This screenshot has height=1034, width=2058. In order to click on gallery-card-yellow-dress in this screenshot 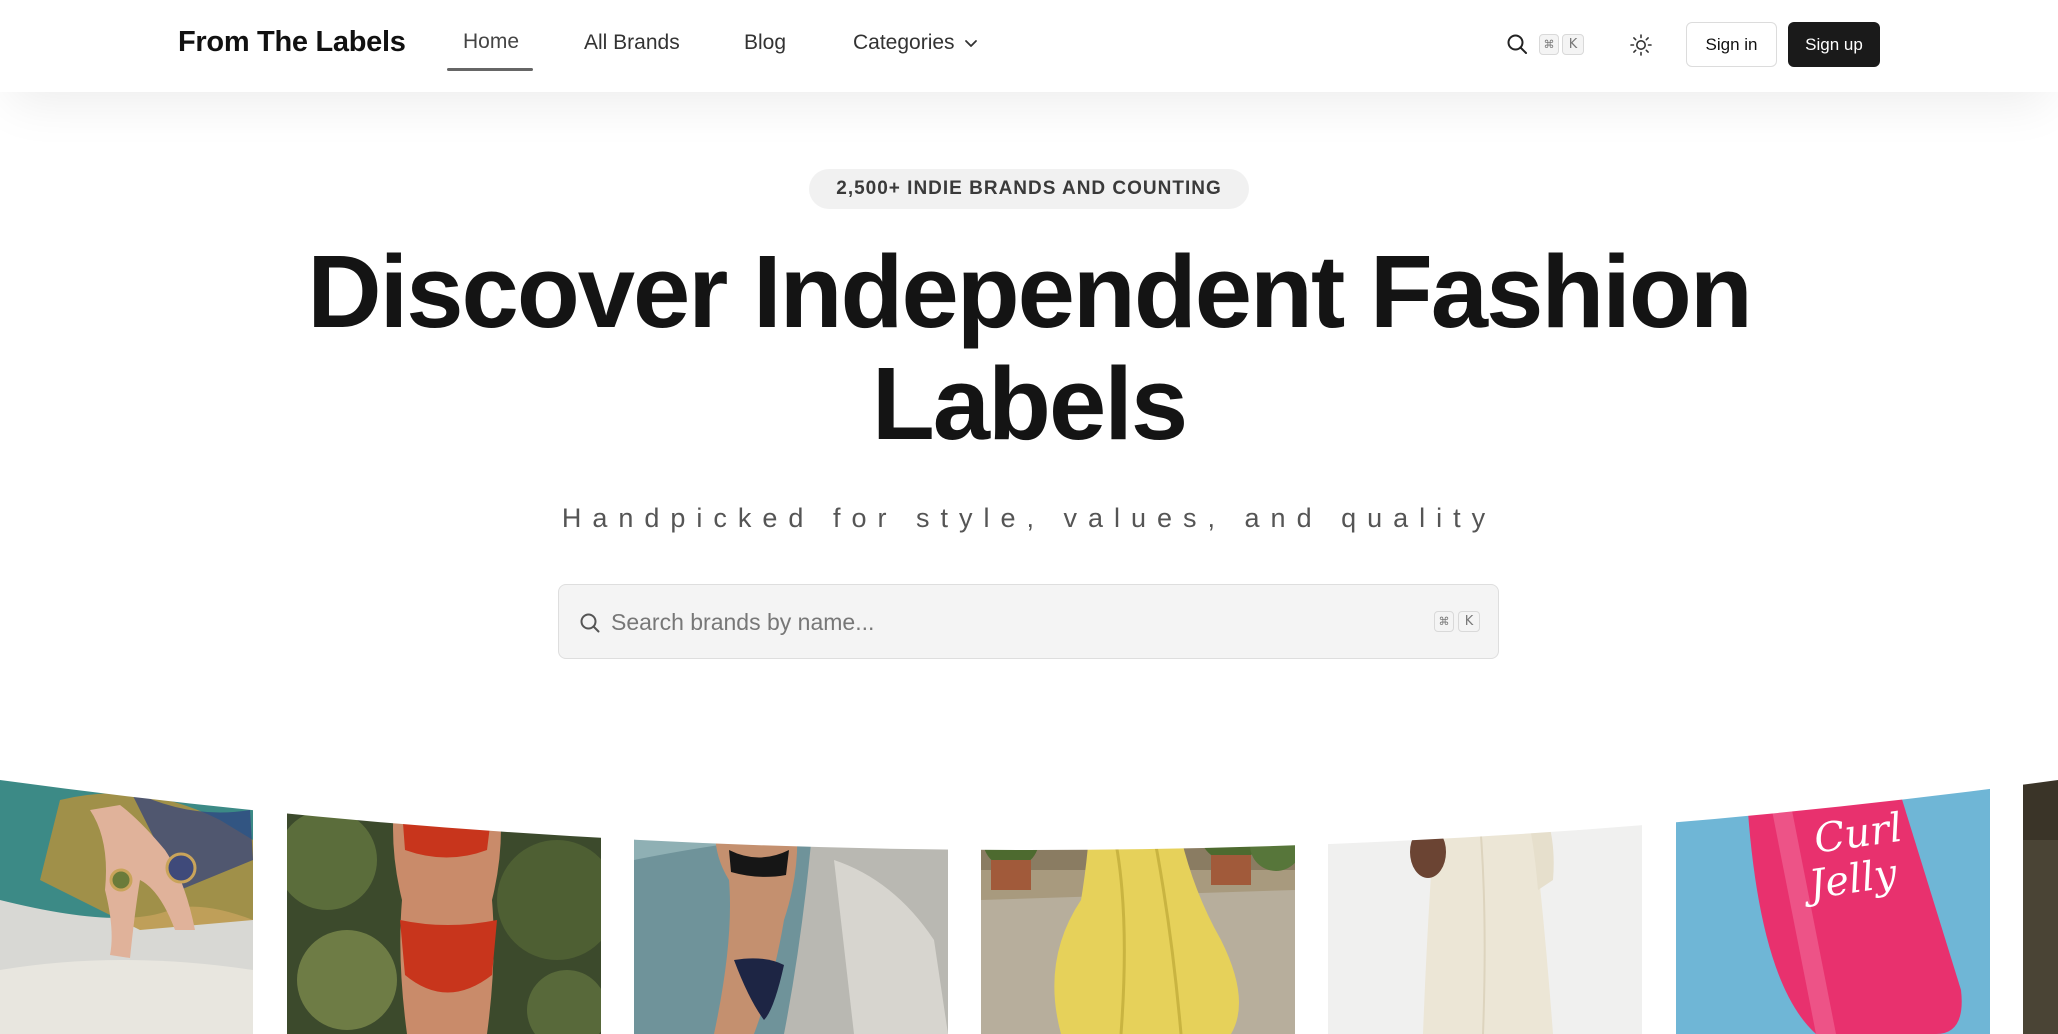, I will do `click(1138, 907)`.